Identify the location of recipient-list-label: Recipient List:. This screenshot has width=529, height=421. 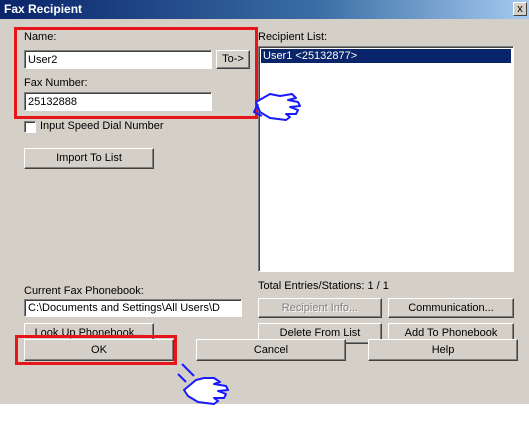
(293, 37).